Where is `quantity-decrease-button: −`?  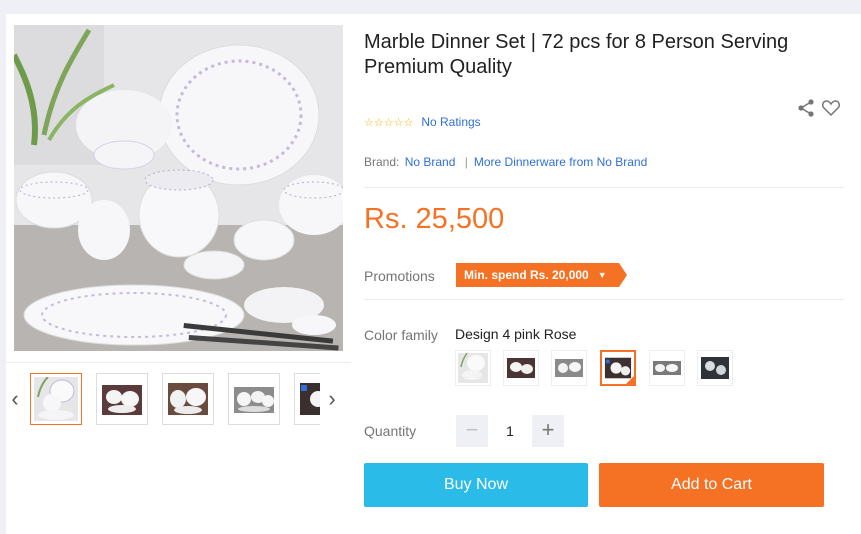 quantity-decrease-button: − is located at coordinates (472, 431).